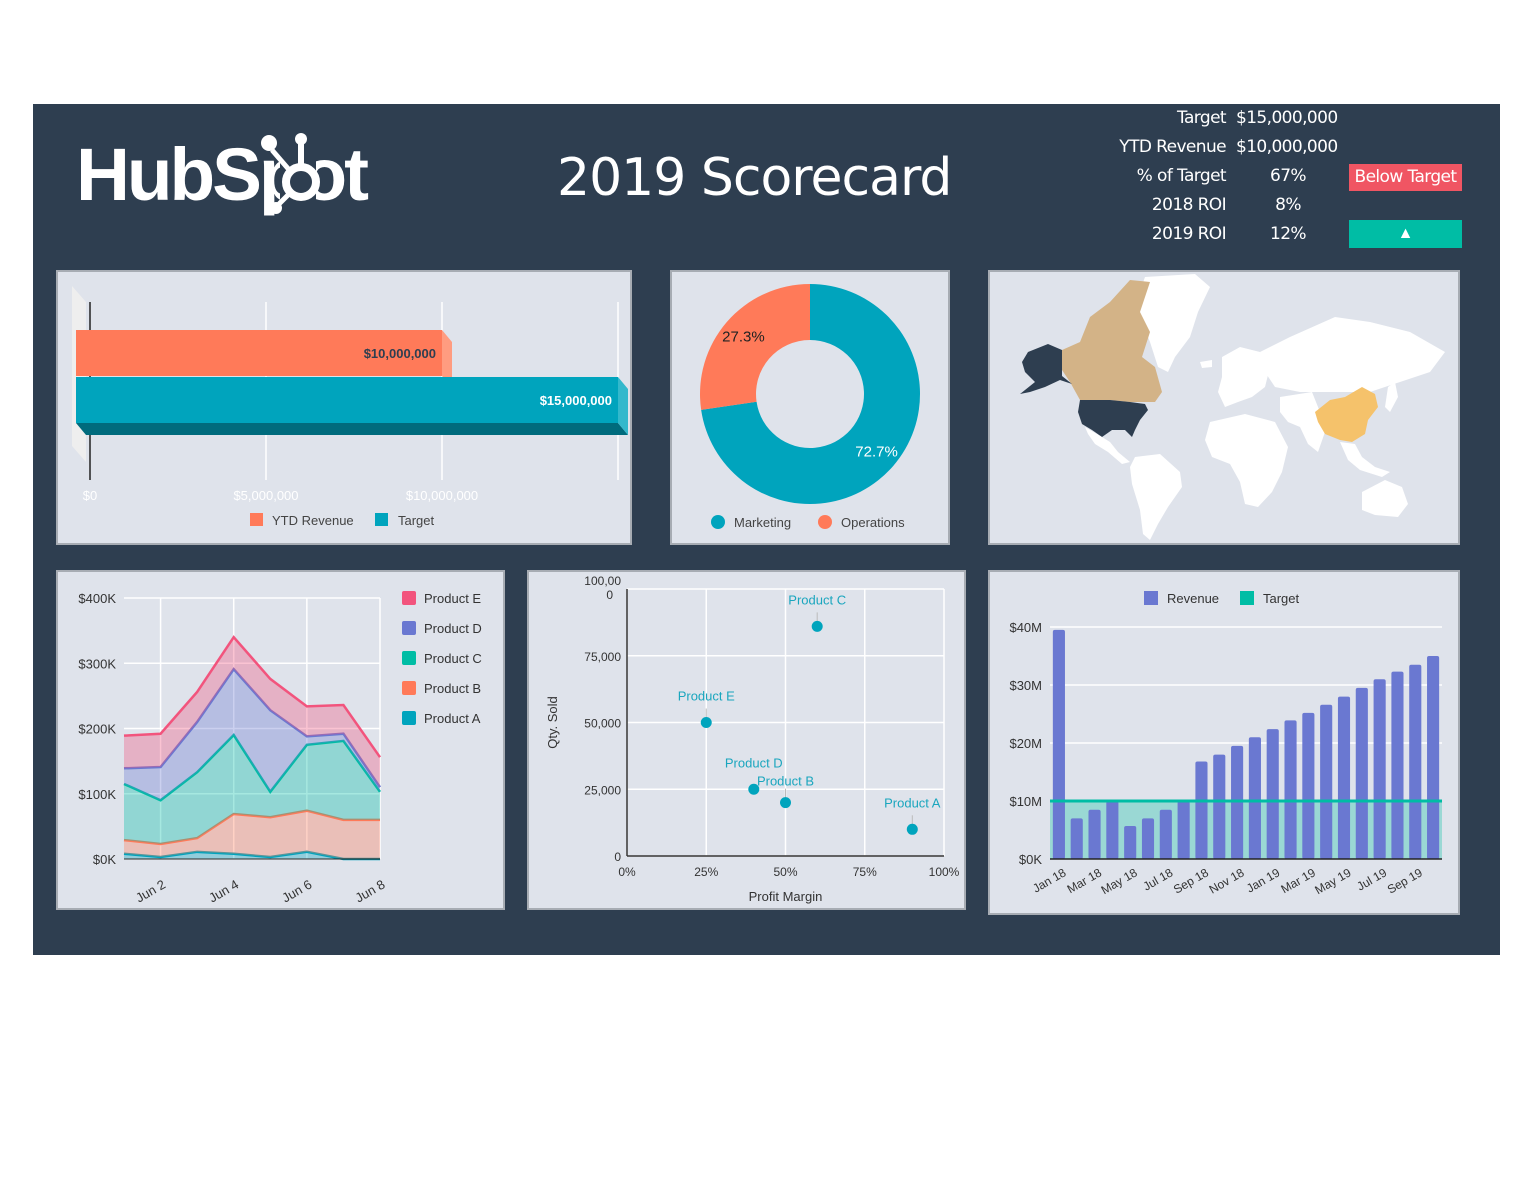 Image resolution: width=1533 pixels, height=1200 pixels. Describe the element at coordinates (97, 598) in the screenshot. I see `y-tick-label: $400K` at that location.